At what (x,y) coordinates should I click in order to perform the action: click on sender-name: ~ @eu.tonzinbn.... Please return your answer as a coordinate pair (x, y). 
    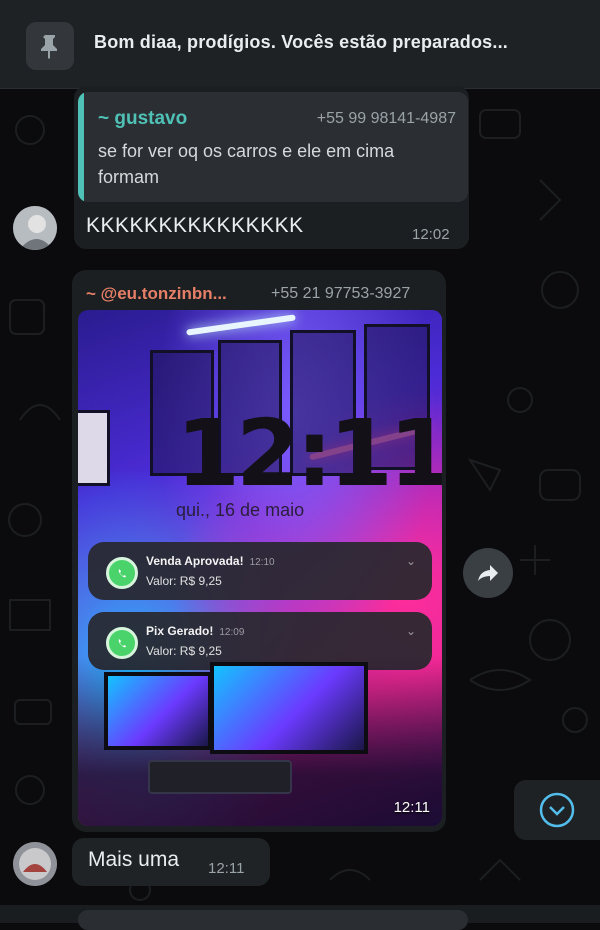
    Looking at the image, I should click on (156, 294).